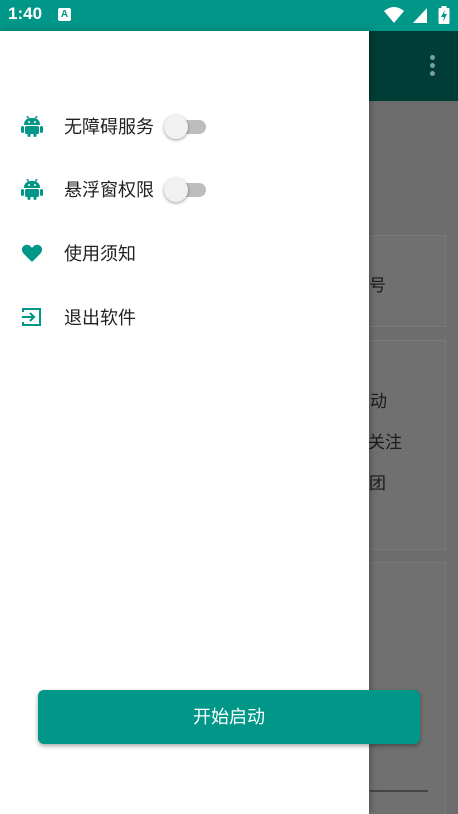 This screenshot has width=458, height=814. What do you see at coordinates (378, 402) in the screenshot?
I see `background-text: 动` at bounding box center [378, 402].